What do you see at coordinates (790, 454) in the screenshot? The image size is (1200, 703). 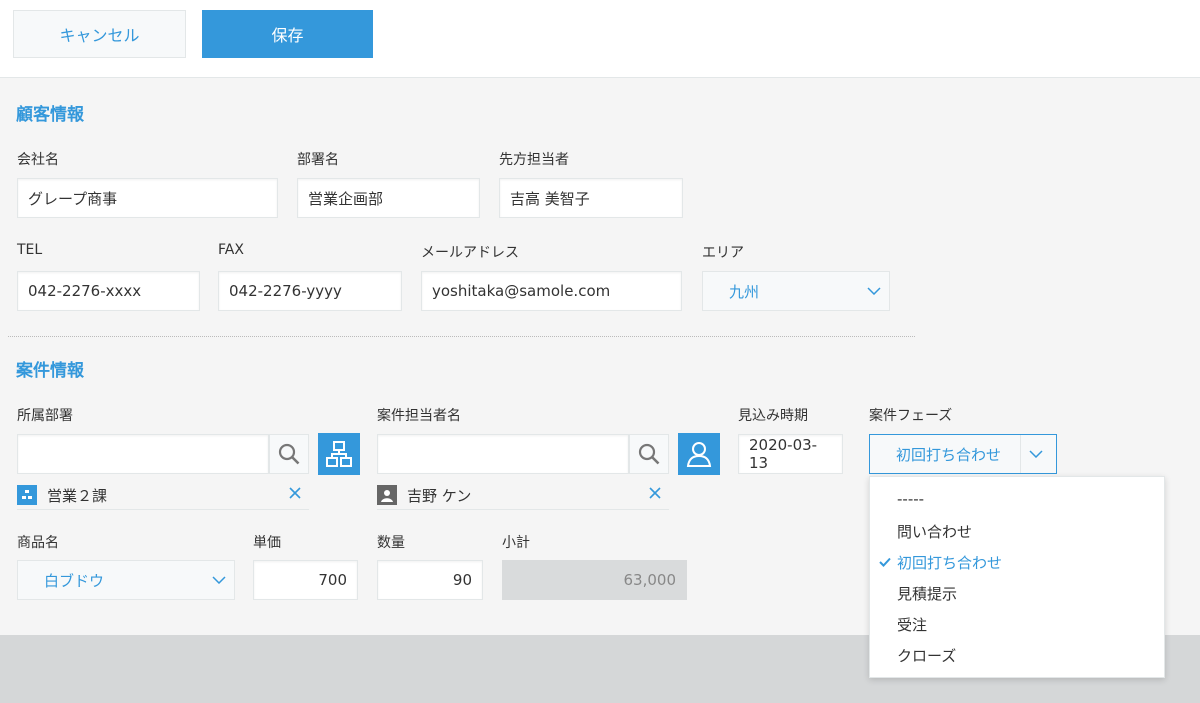 I see `expected-date-input: 2020-03-13` at bounding box center [790, 454].